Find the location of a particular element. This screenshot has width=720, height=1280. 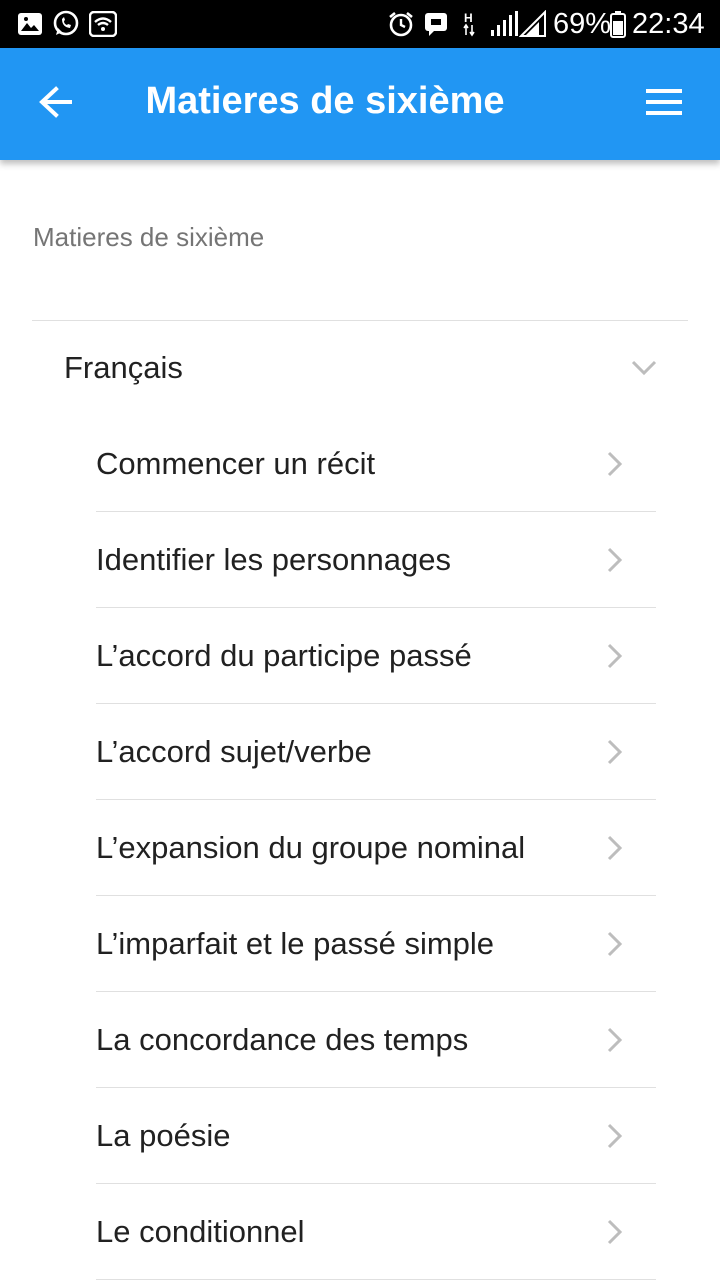

wifi-hotspot-icon is located at coordinates (103, 24).